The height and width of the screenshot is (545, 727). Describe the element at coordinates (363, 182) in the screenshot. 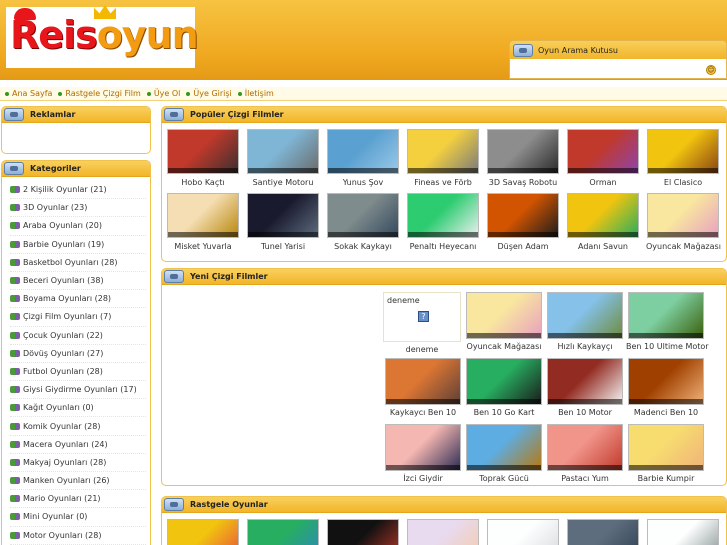

I see `game-title: Yunus Şov` at that location.